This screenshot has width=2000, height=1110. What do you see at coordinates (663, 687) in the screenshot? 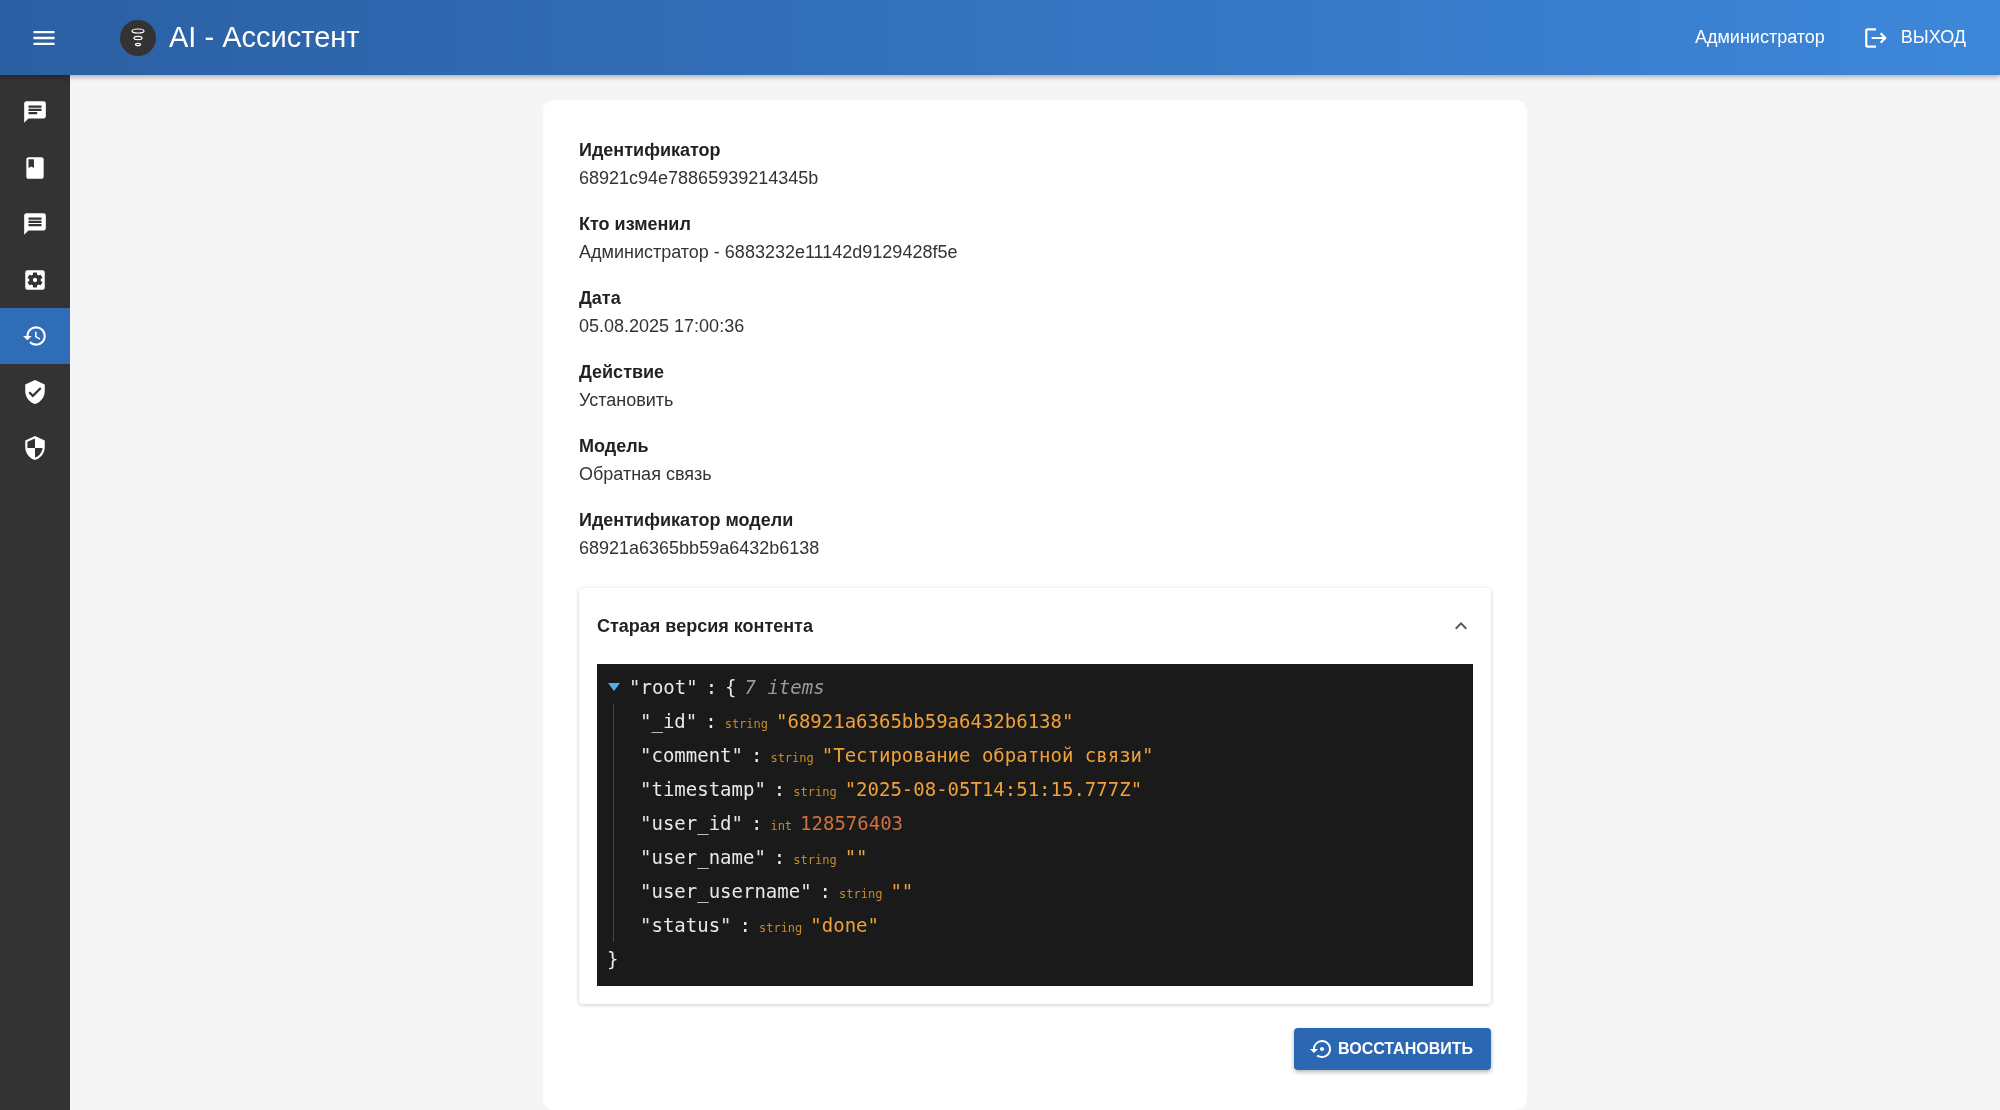
I see `json-key: "root"` at bounding box center [663, 687].